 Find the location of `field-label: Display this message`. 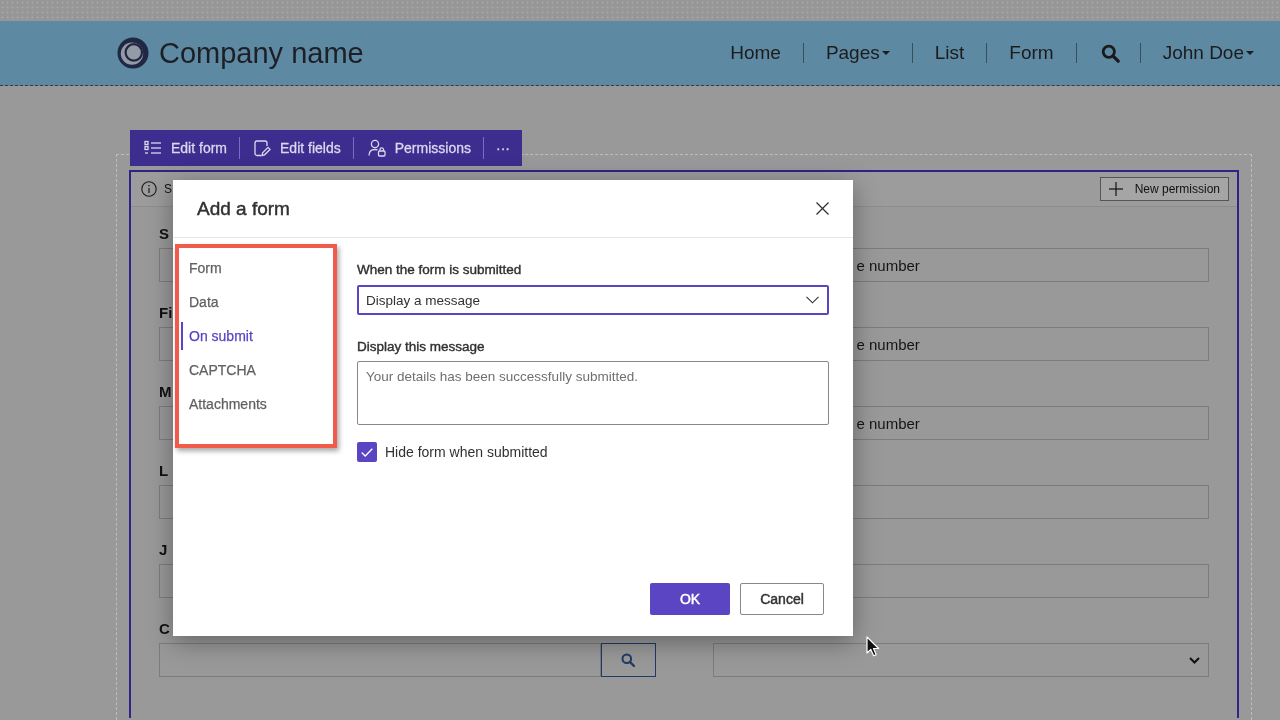

field-label: Display this message is located at coordinates (421, 347).